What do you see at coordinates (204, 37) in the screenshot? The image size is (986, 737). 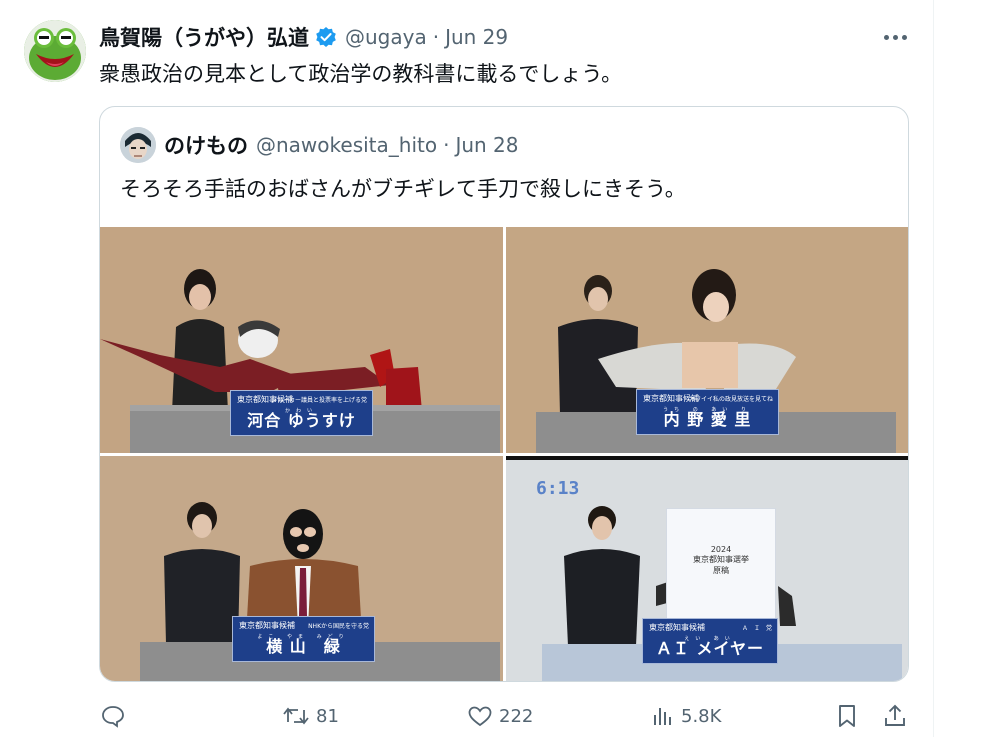 I see `author-name: 鳥賀陽（うがや）弘道` at bounding box center [204, 37].